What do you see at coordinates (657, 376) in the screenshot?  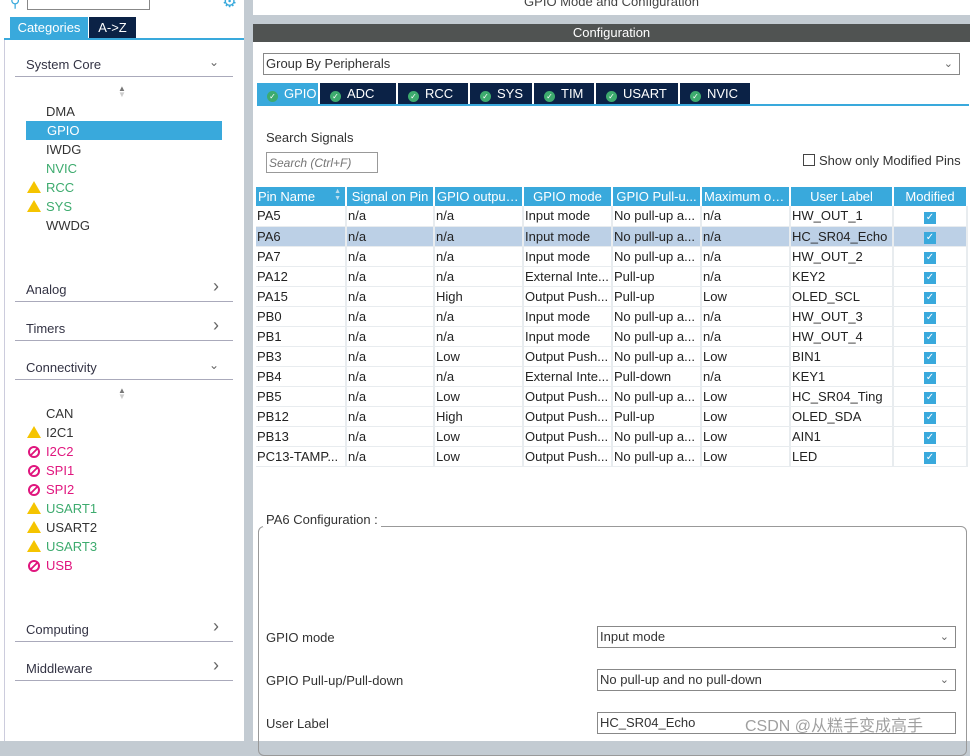 I see `table-cell: Pull-down` at bounding box center [657, 376].